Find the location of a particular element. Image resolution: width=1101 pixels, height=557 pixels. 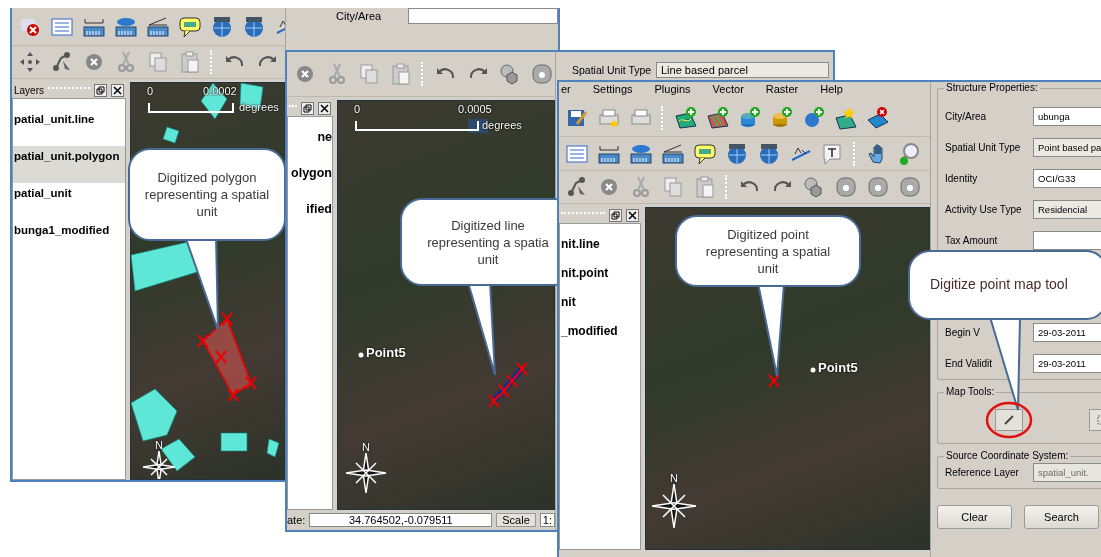

field-label: Tax Amount is located at coordinates (972, 240).